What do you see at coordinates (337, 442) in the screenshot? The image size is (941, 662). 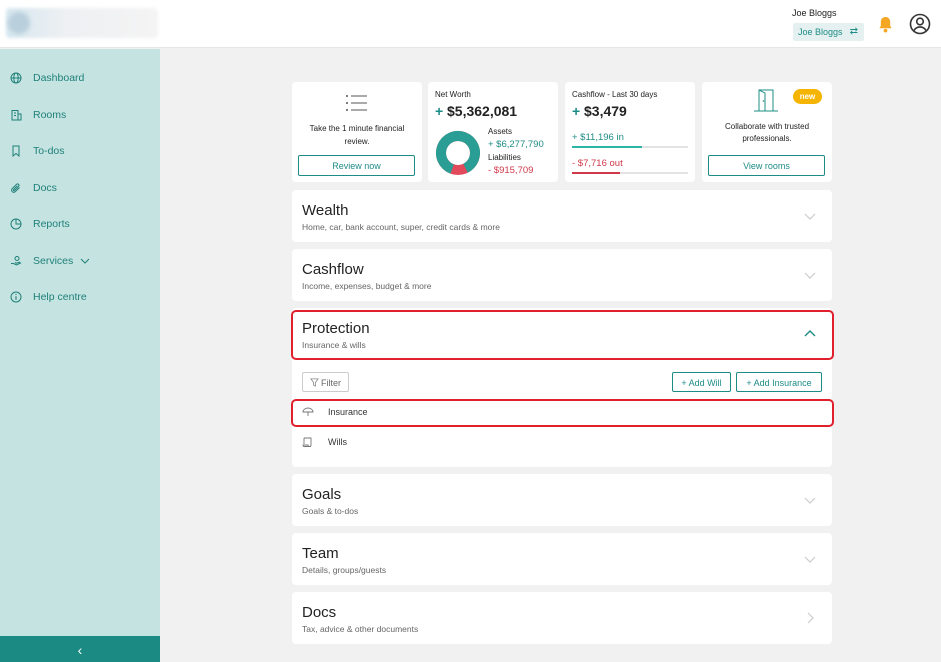 I see `protection-item-label: Wills` at bounding box center [337, 442].